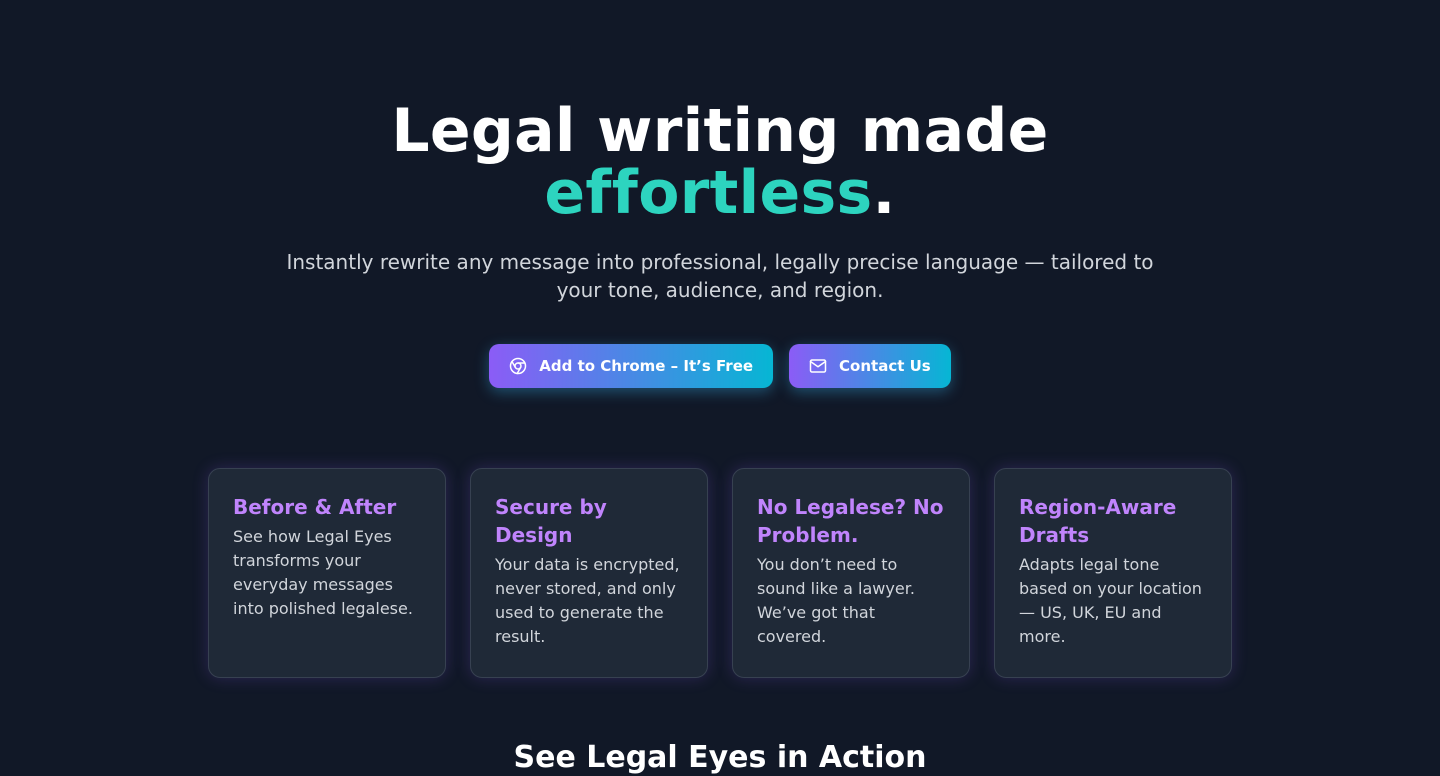  I want to click on cta-button-row: Add to Chrome – It’s Free Contact Us, so click(720, 366).